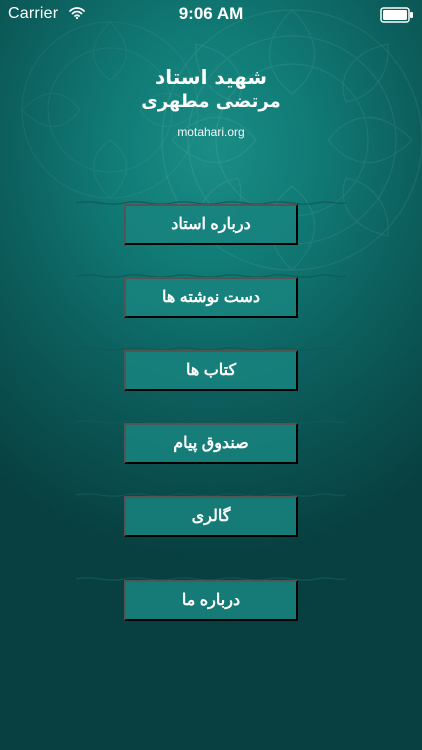  I want to click on menu-item-label: درباره ما, so click(211, 600).